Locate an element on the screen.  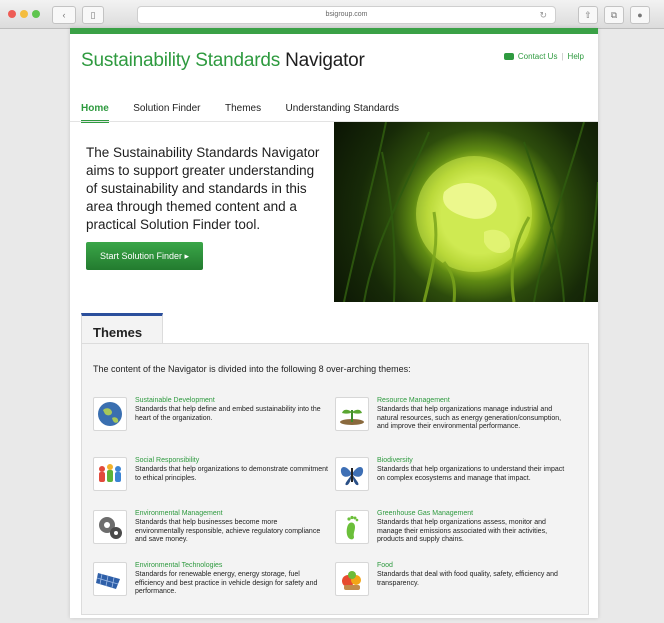
solar-panel-icon is located at coordinates (110, 579).